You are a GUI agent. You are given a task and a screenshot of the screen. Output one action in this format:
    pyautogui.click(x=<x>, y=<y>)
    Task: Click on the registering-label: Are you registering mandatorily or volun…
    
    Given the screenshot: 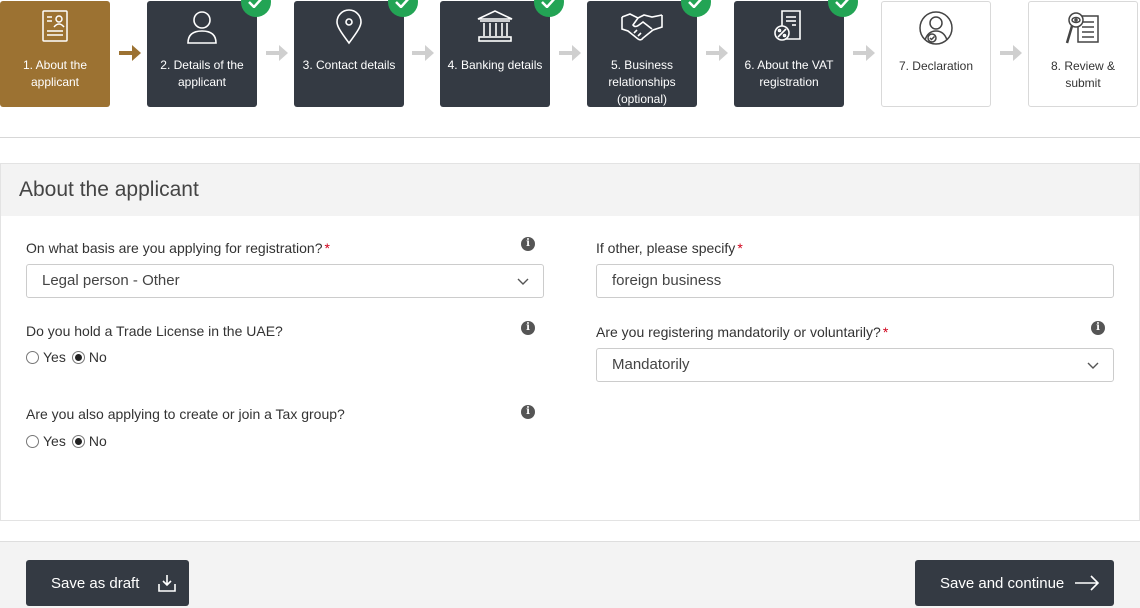 What is the action you would take?
    pyautogui.click(x=742, y=332)
    